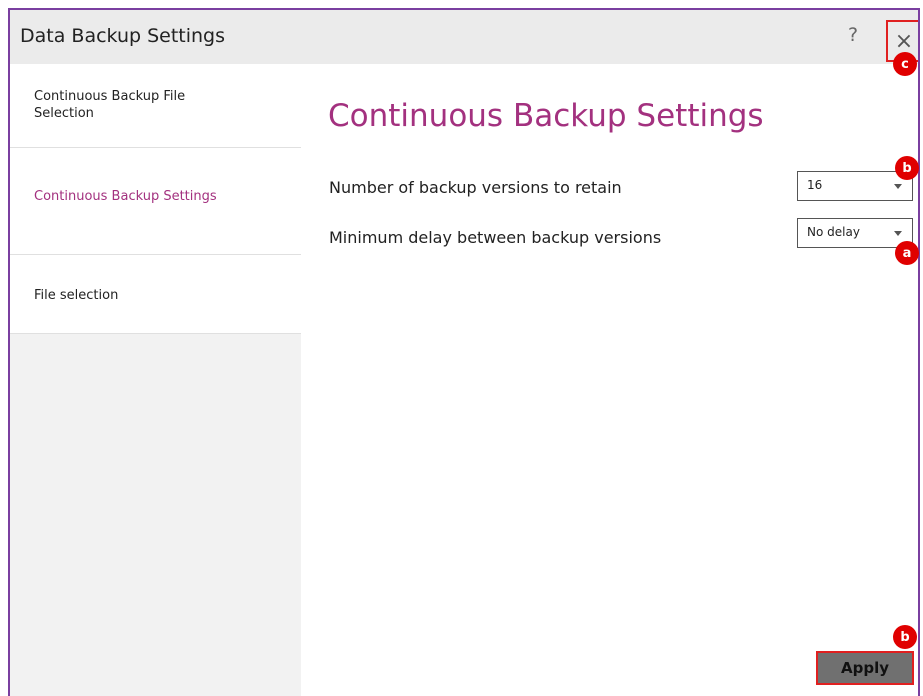  Describe the element at coordinates (865, 668) in the screenshot. I see `apply-button: Apply` at that location.